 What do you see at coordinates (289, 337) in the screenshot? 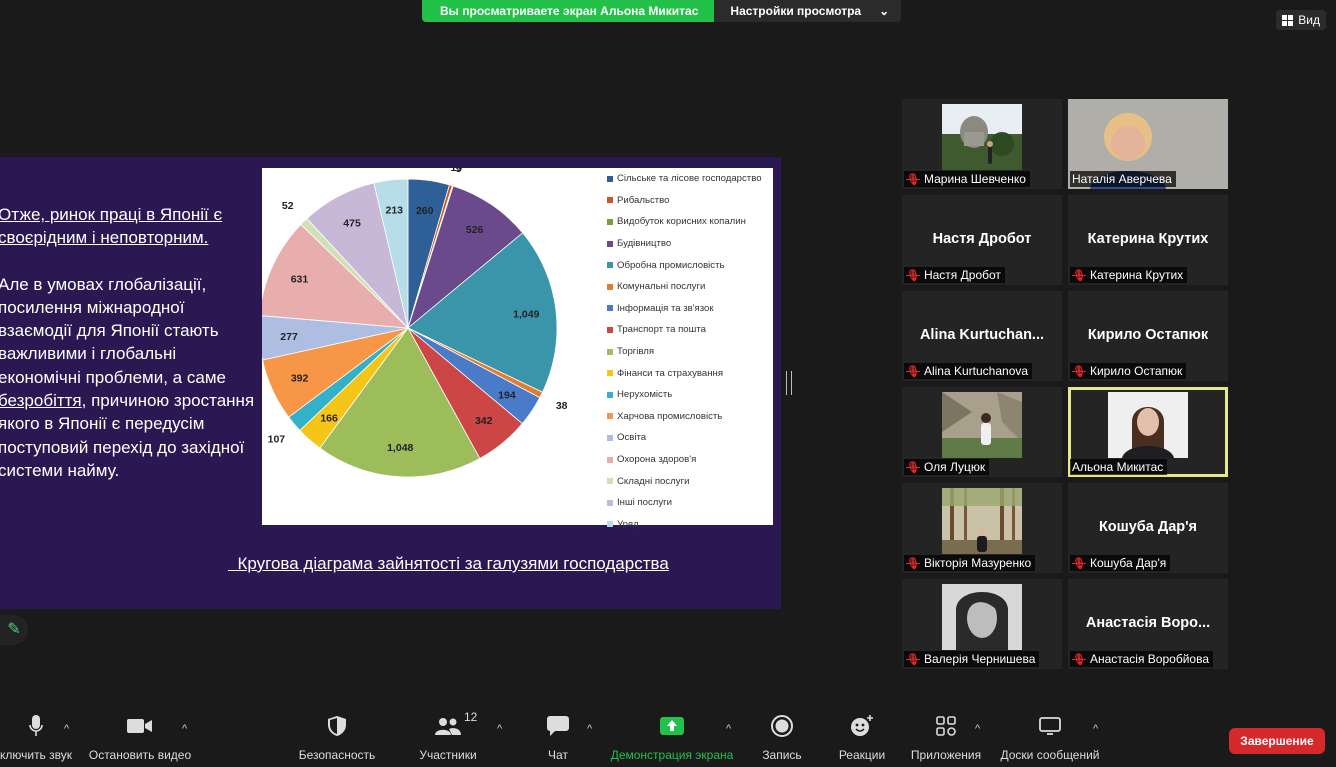
I see `pie-data-label: 277` at bounding box center [289, 337].